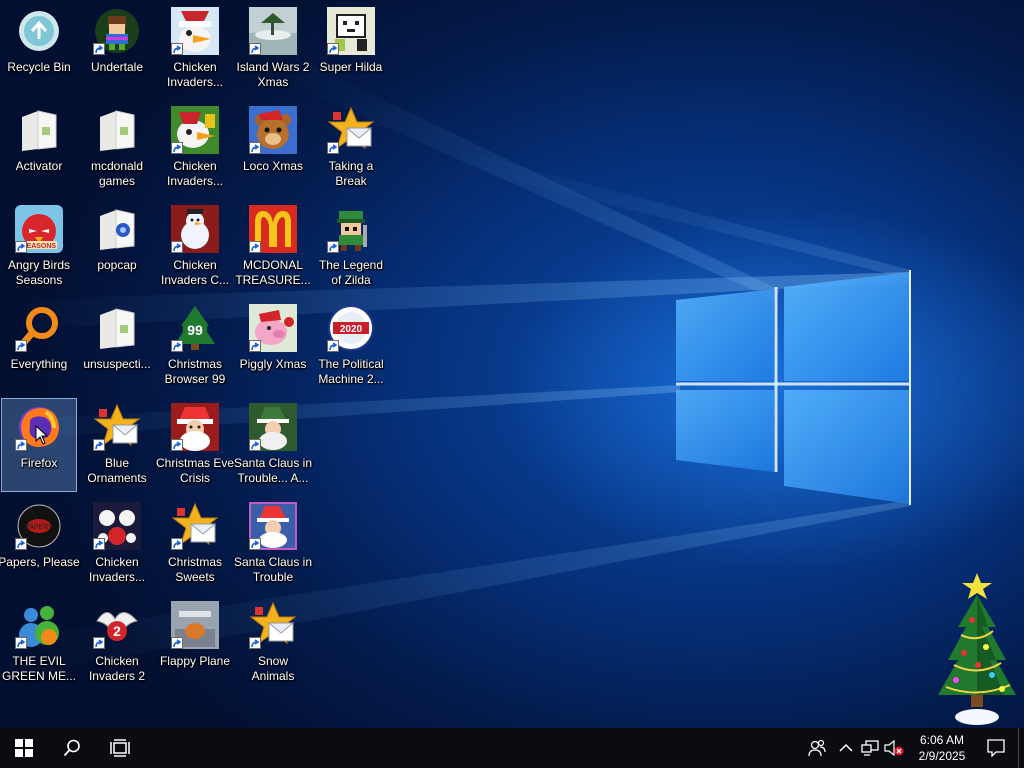 This screenshot has width=1024, height=768. I want to click on desktop-icon-firefox: Firefox, so click(39, 445).